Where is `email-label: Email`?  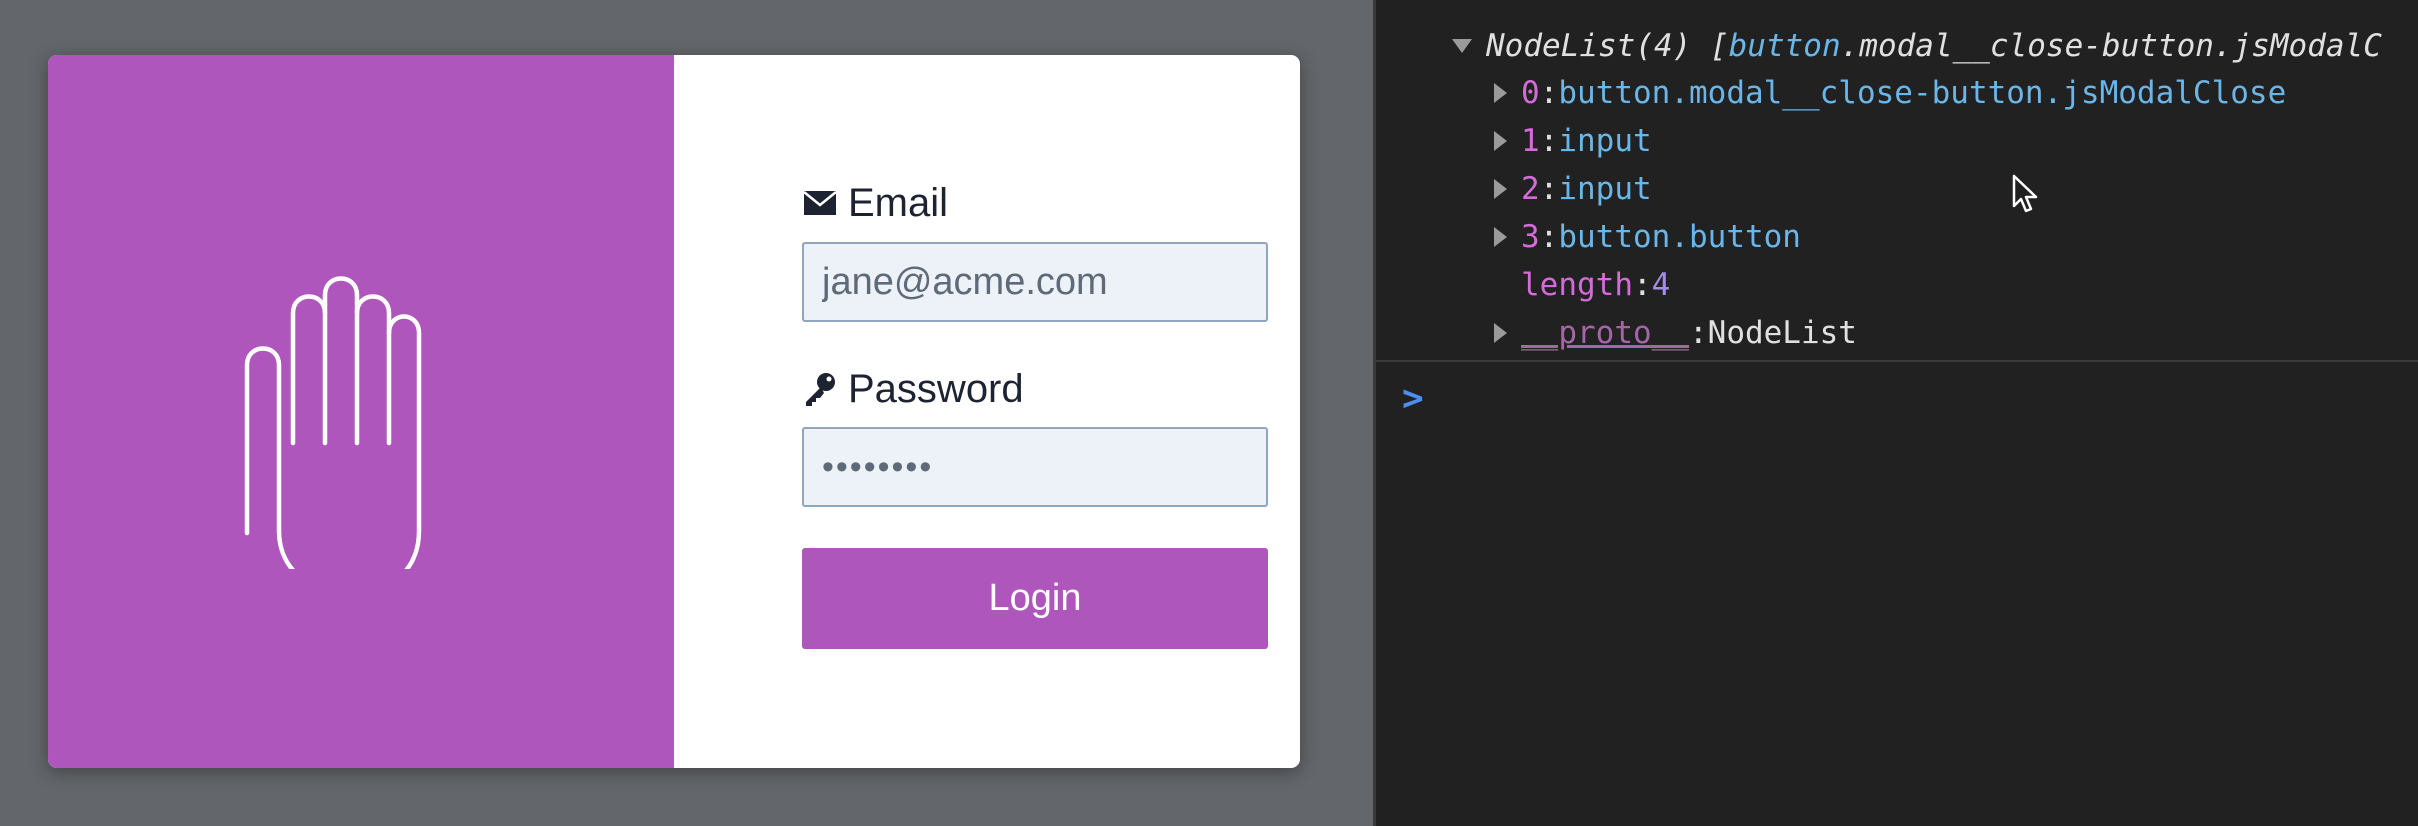
email-label: Email is located at coordinates (875, 203).